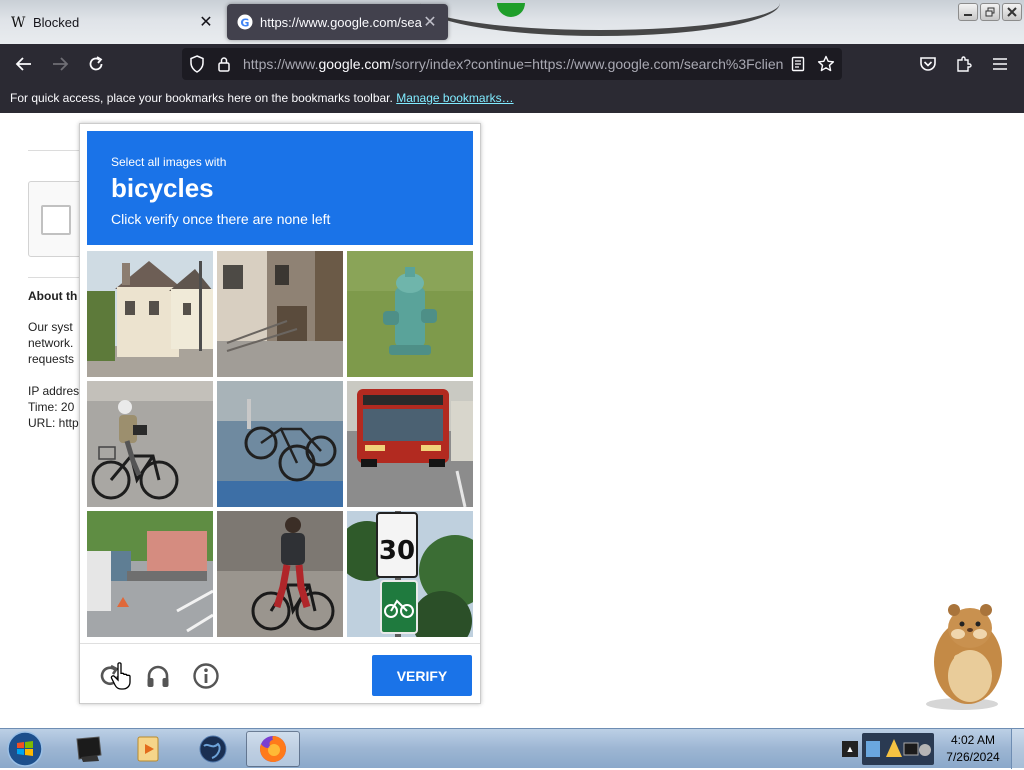 This screenshot has height=770, width=1024. Describe the element at coordinates (280, 643) in the screenshot. I see `footer-divider` at that location.